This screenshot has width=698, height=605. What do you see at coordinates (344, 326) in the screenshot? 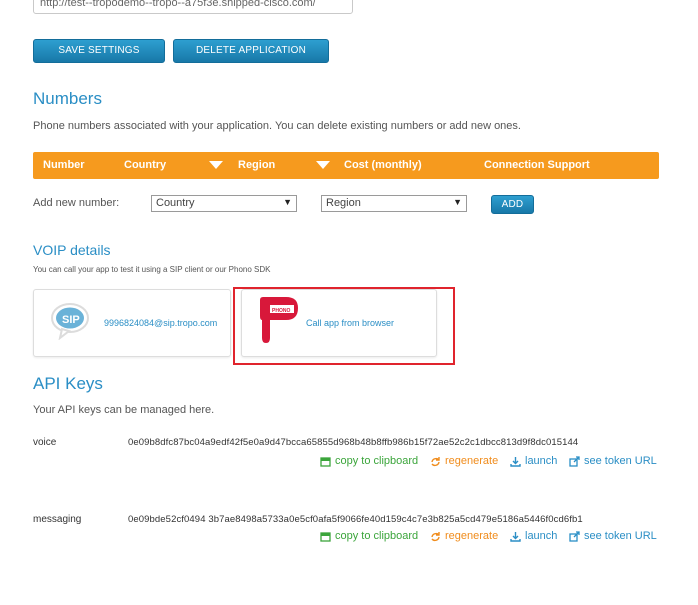
I see `highlight-frame` at bounding box center [344, 326].